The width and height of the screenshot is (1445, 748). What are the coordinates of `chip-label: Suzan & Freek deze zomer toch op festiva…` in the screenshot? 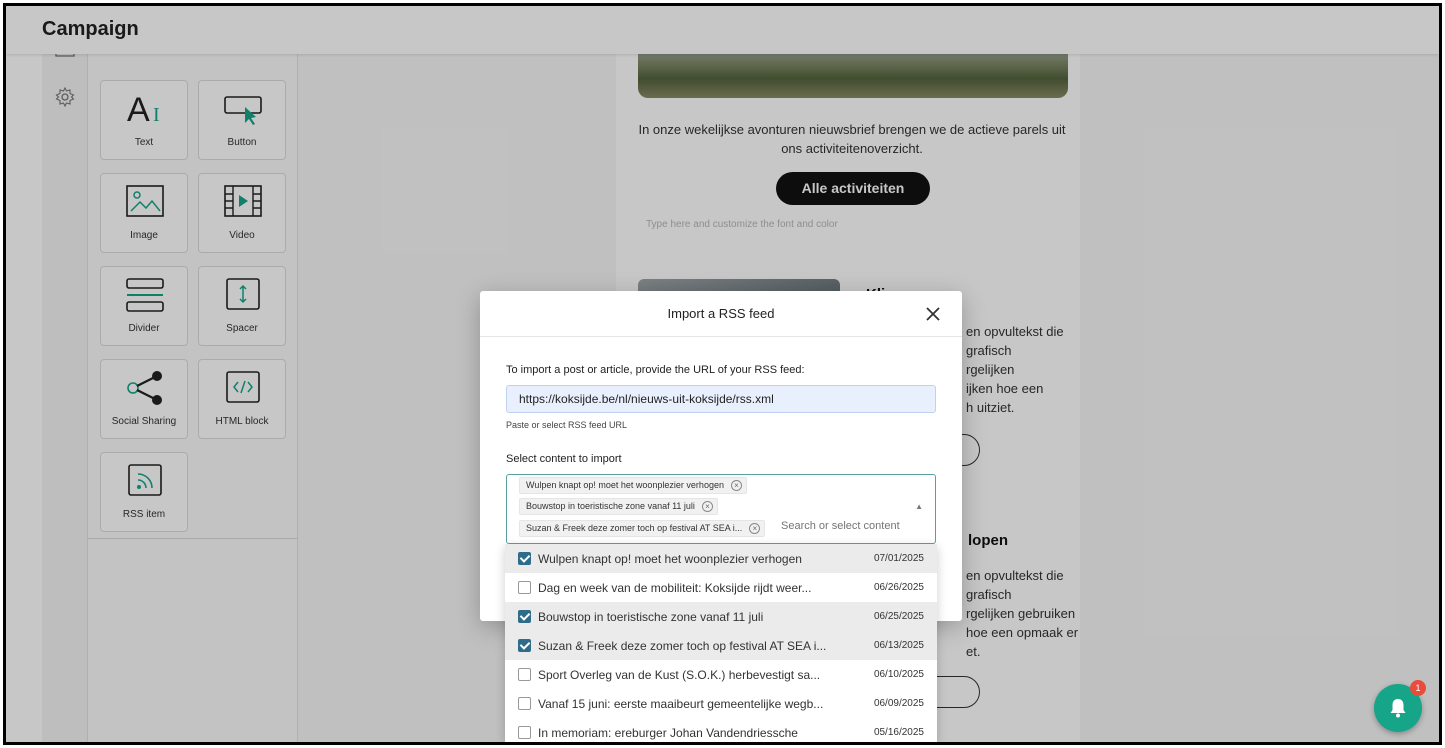 It's located at (634, 528).